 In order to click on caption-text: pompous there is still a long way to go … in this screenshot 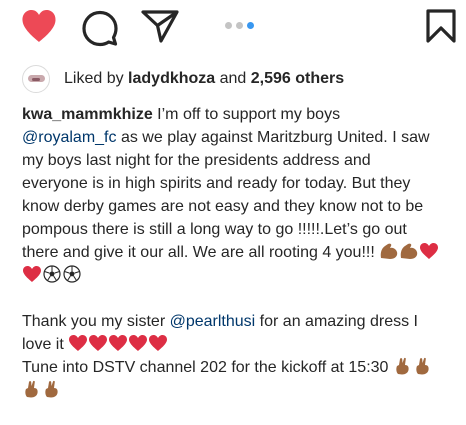, I will do `click(214, 229)`.